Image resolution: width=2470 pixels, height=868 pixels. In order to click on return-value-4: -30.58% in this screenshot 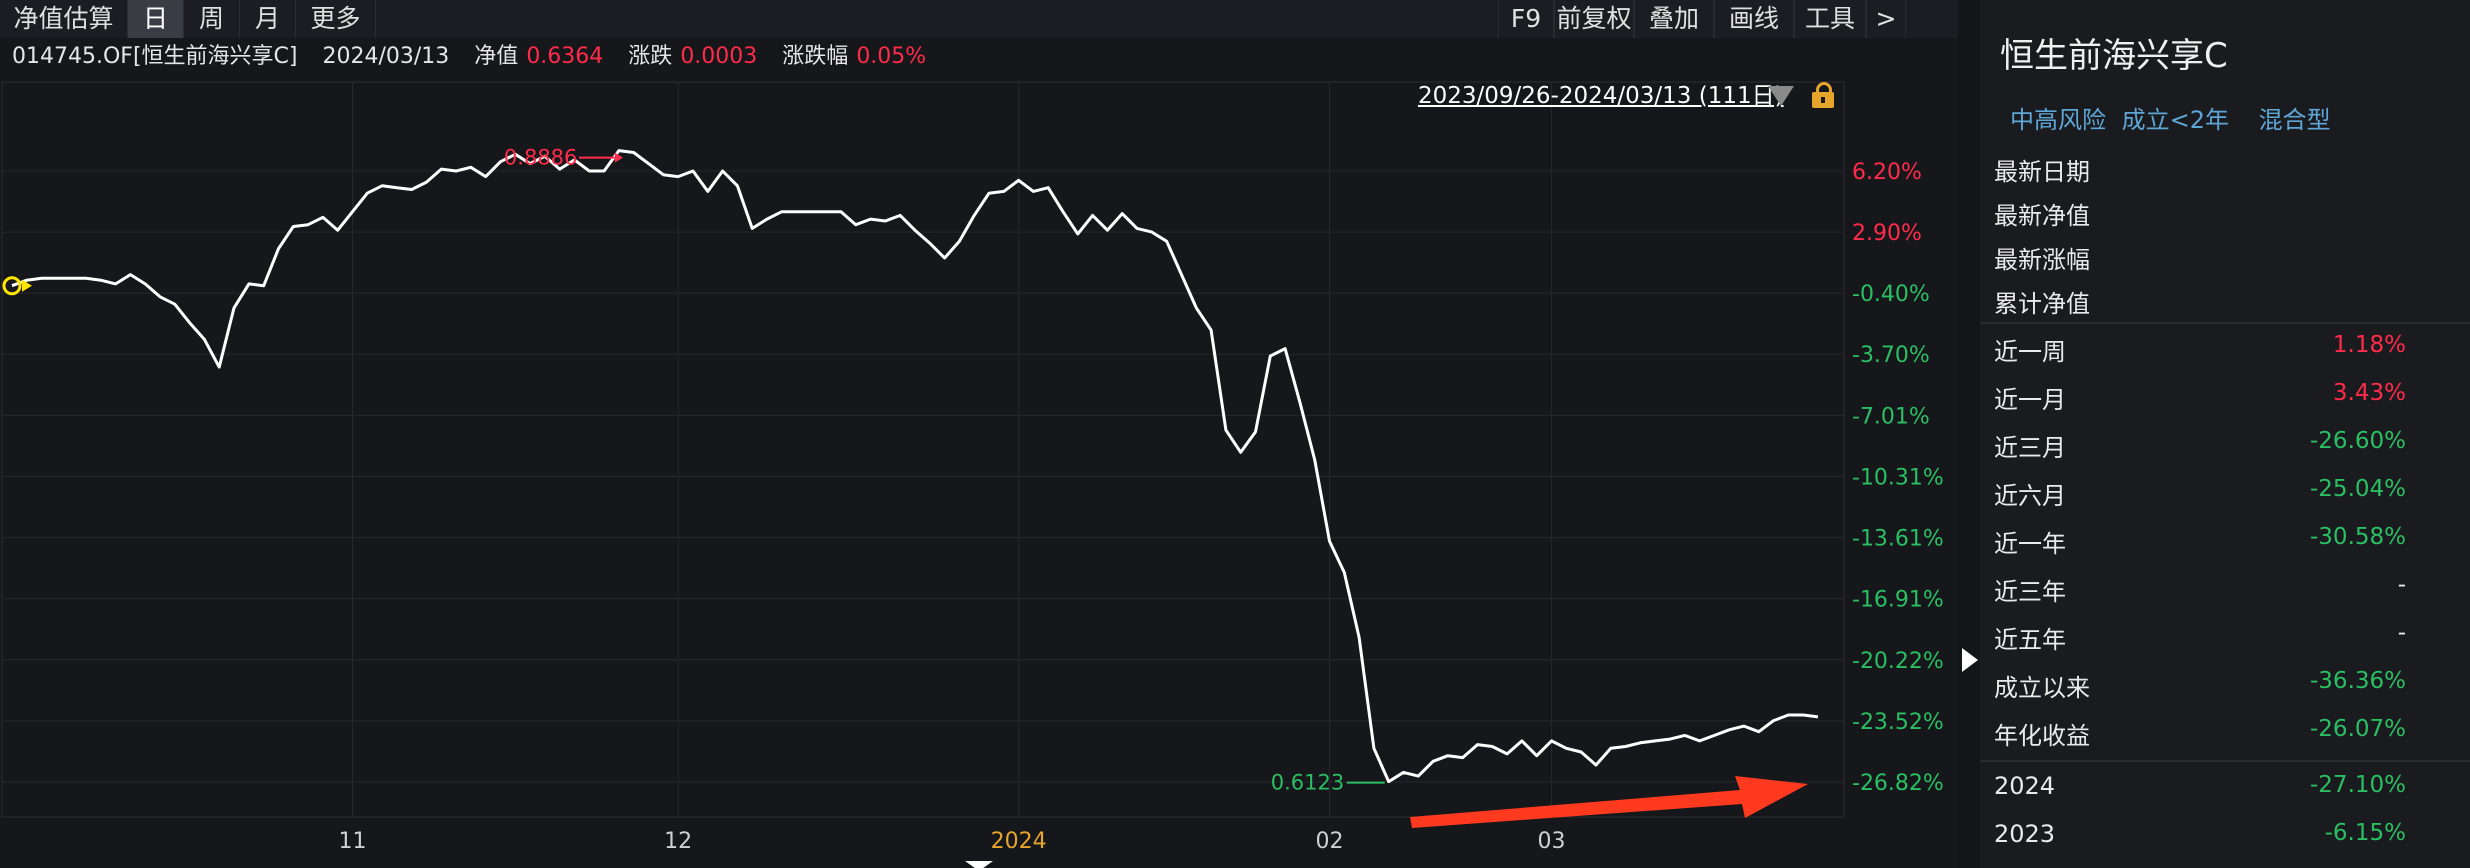, I will do `click(2358, 537)`.